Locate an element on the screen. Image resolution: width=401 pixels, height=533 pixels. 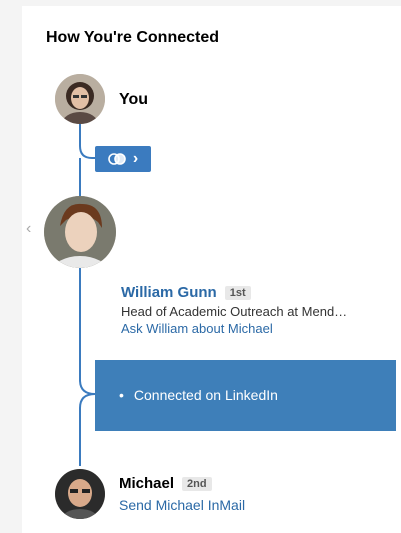
you-avatar is located at coordinates (80, 99).